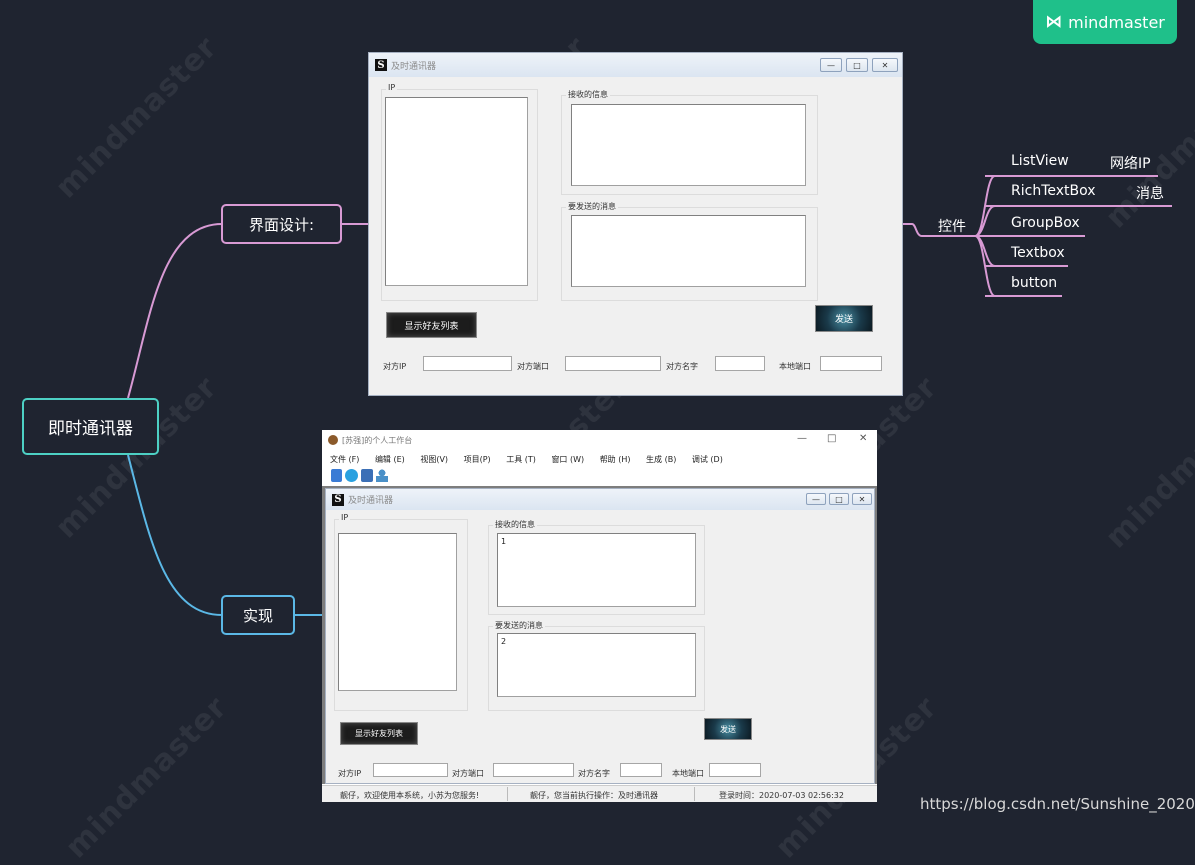 The image size is (1195, 865). Describe the element at coordinates (434, 459) in the screenshot. I see `menu-view: 视图(V)` at that location.